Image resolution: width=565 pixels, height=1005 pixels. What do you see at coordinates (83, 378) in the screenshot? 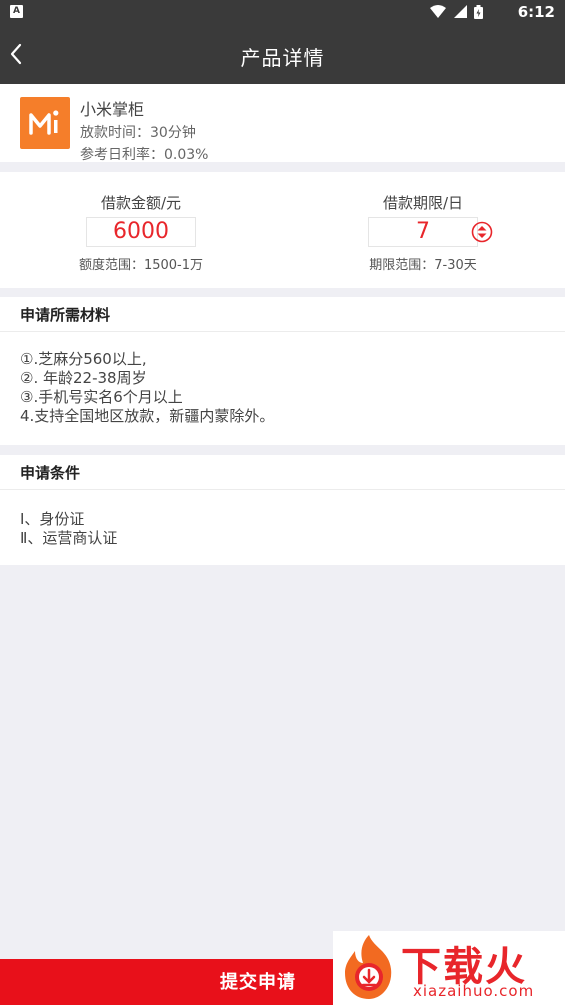
I see `list-item: ②. 年龄22-38周岁` at bounding box center [83, 378].